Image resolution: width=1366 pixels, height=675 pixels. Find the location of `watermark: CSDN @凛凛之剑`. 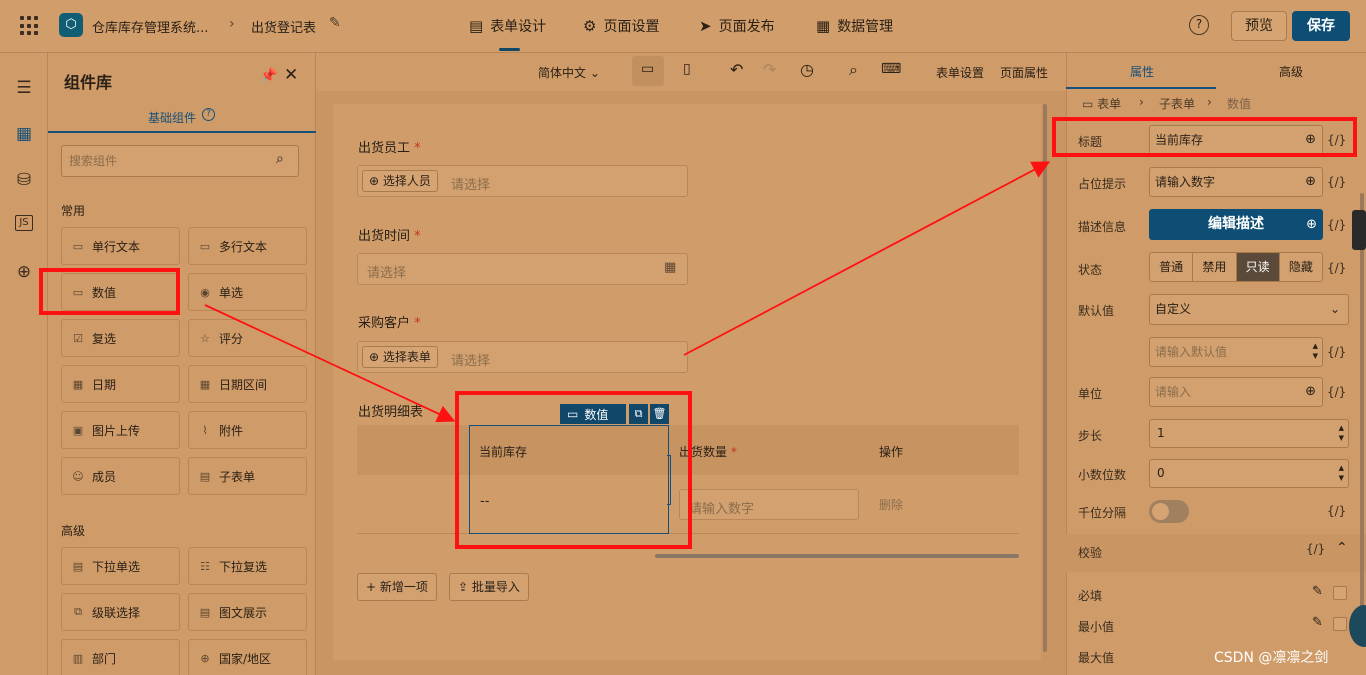

watermark: CSDN @凛凛之剑 is located at coordinates (1271, 658).